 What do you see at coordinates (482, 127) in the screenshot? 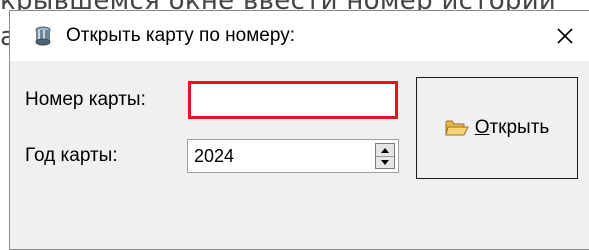
I see `open-button-mnemonic: О` at bounding box center [482, 127].